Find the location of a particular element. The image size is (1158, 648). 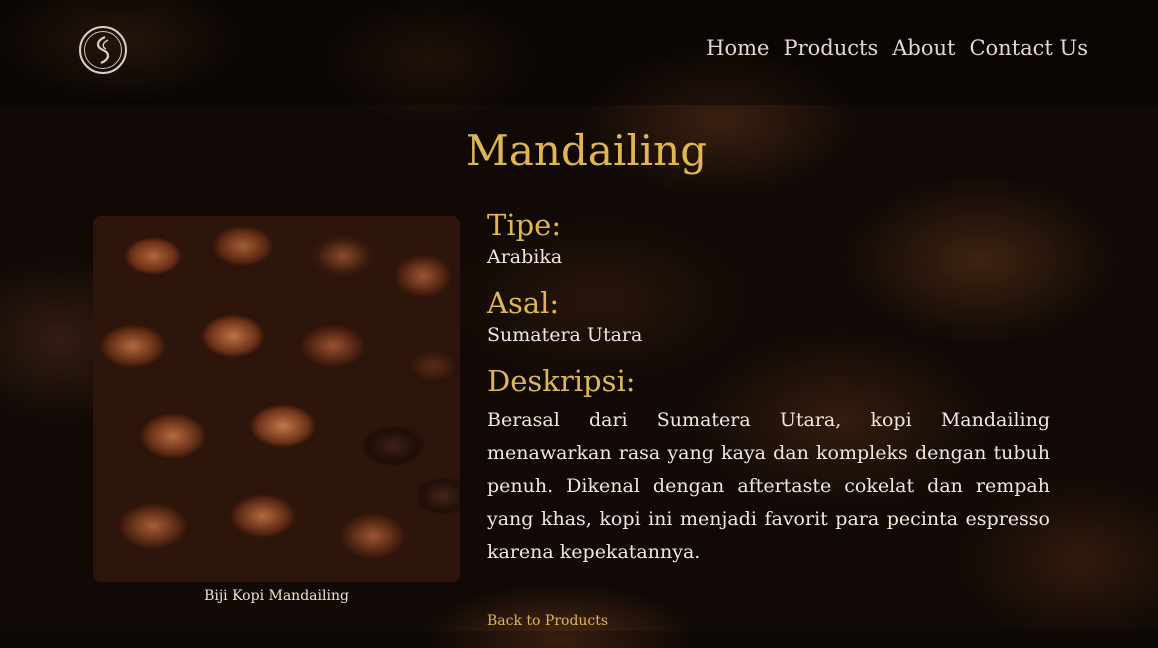

back-to-products-link: Back to Products is located at coordinates (547, 621).